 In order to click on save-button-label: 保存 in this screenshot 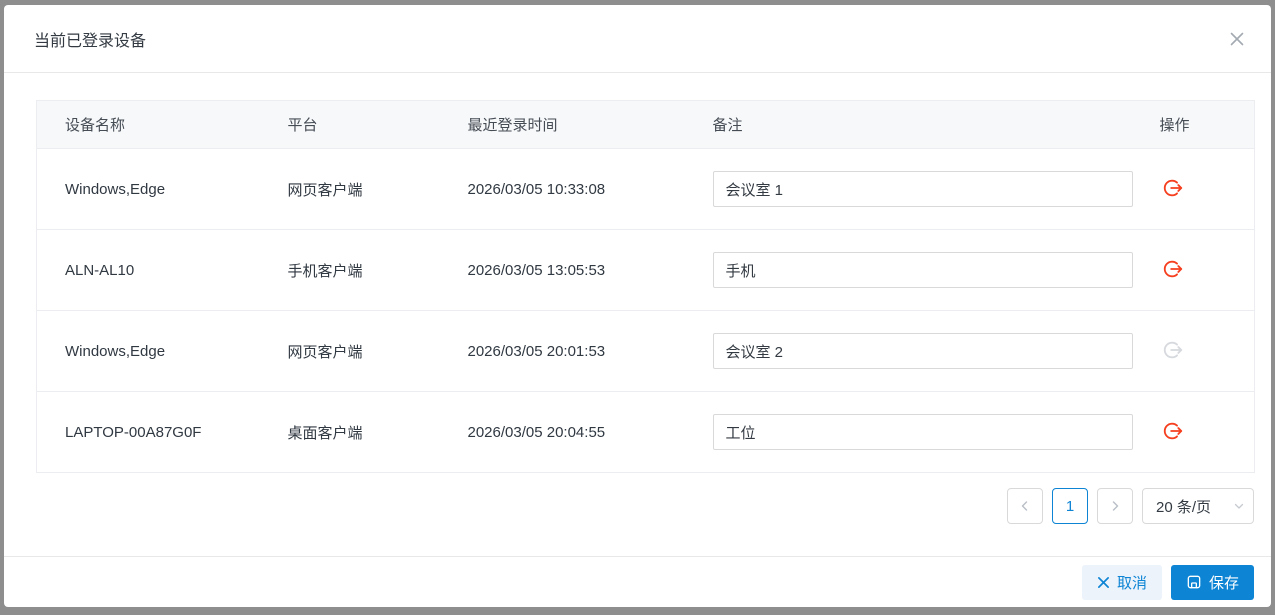, I will do `click(1223, 583)`.